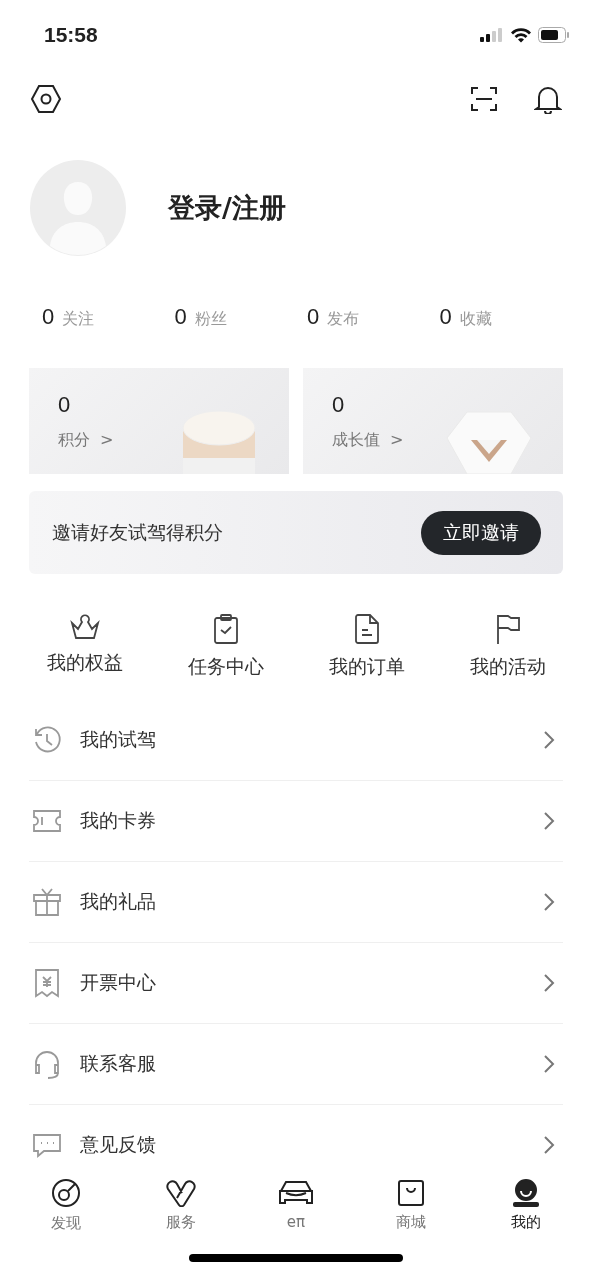  I want to click on clock-history-icon, so click(47, 740).